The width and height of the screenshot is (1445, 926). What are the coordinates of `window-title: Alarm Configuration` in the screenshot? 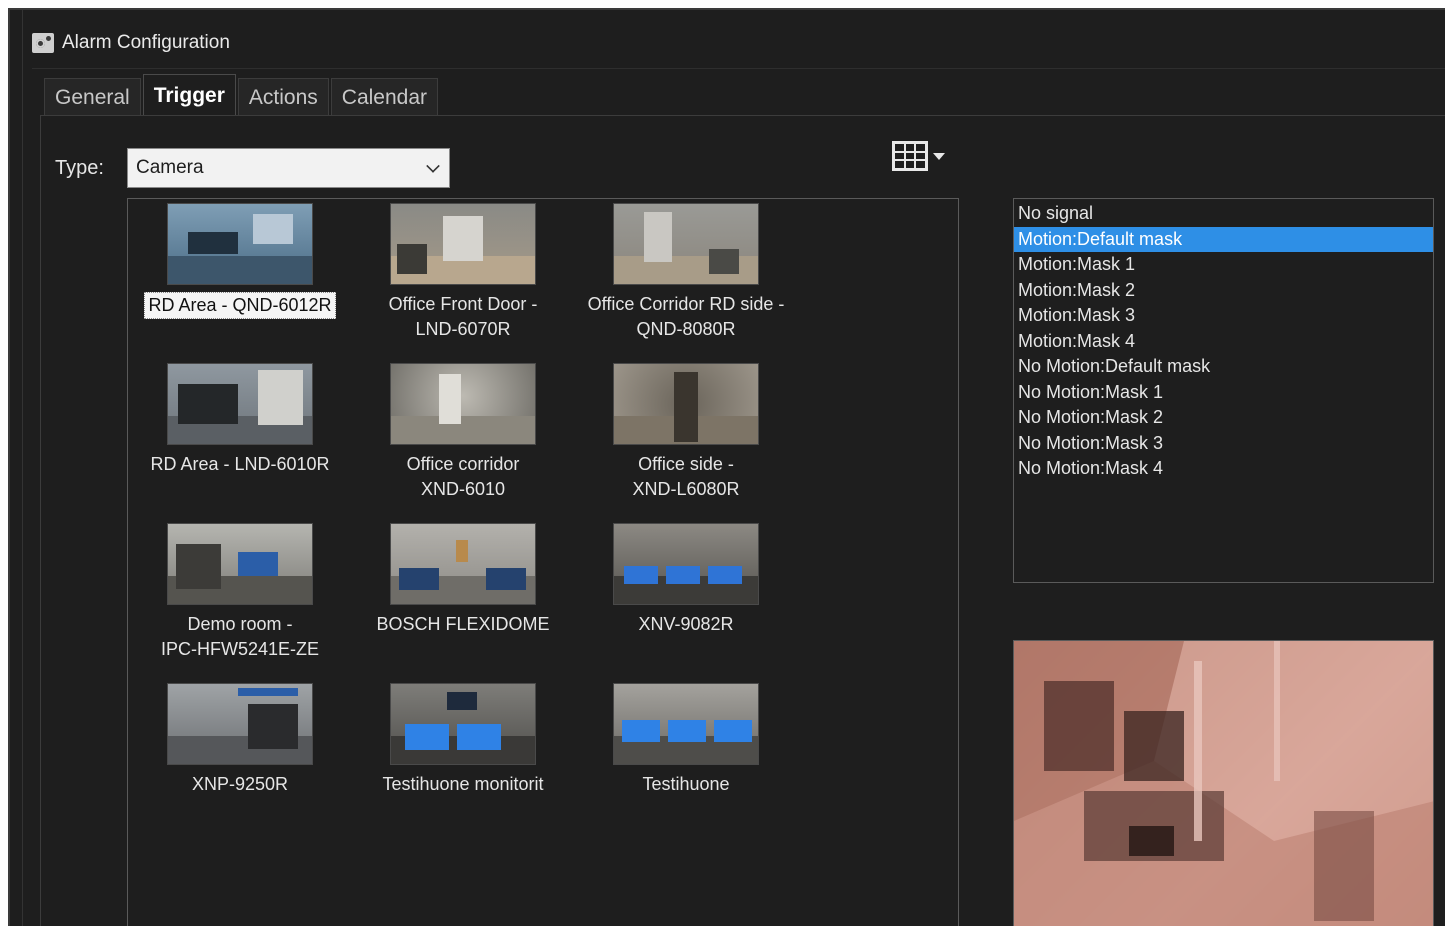 It's located at (146, 42).